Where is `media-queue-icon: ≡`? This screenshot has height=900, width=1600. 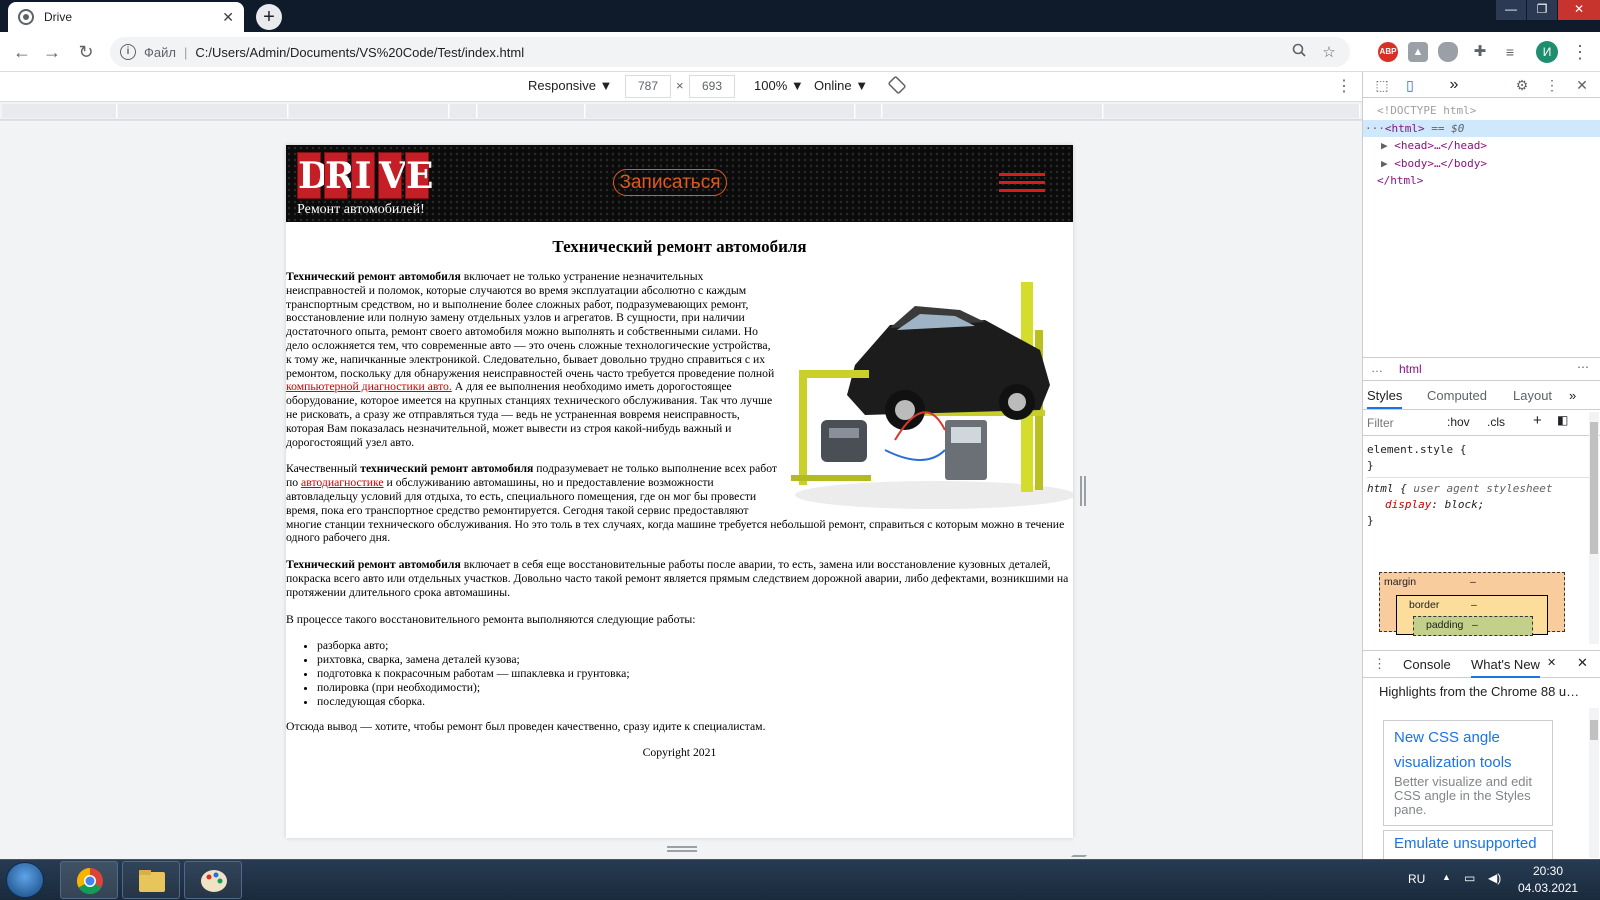
media-queue-icon: ≡ is located at coordinates (1510, 52).